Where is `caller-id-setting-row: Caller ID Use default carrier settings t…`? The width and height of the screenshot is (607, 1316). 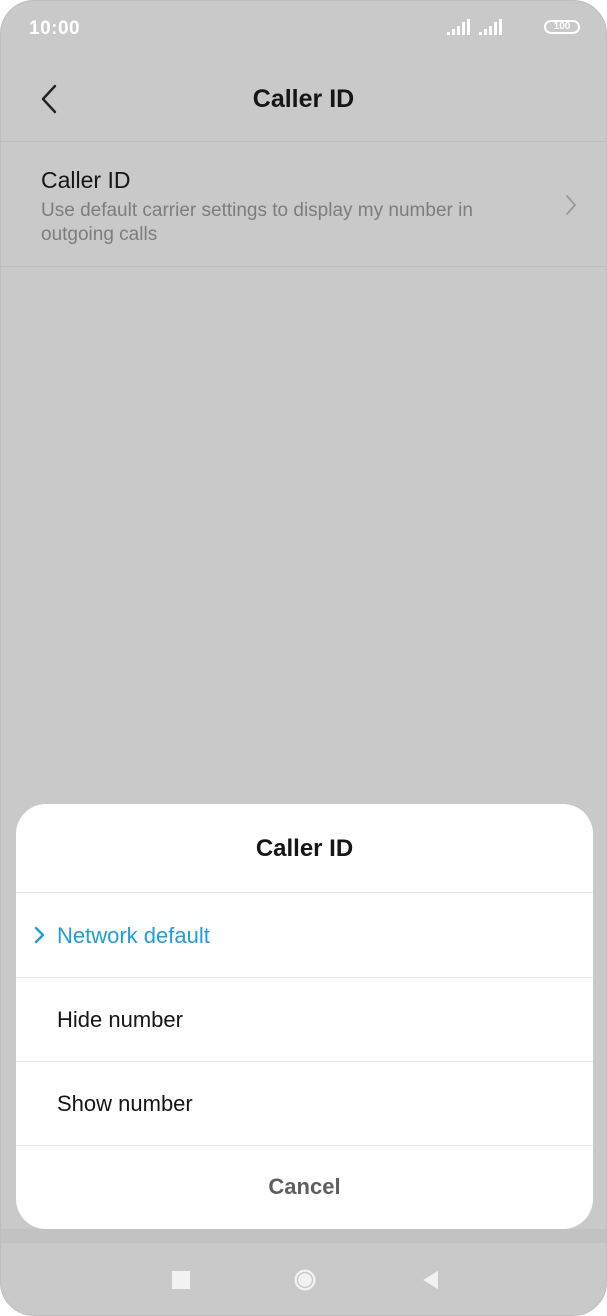 caller-id-setting-row: Caller ID Use default carrier settings t… is located at coordinates (303, 204).